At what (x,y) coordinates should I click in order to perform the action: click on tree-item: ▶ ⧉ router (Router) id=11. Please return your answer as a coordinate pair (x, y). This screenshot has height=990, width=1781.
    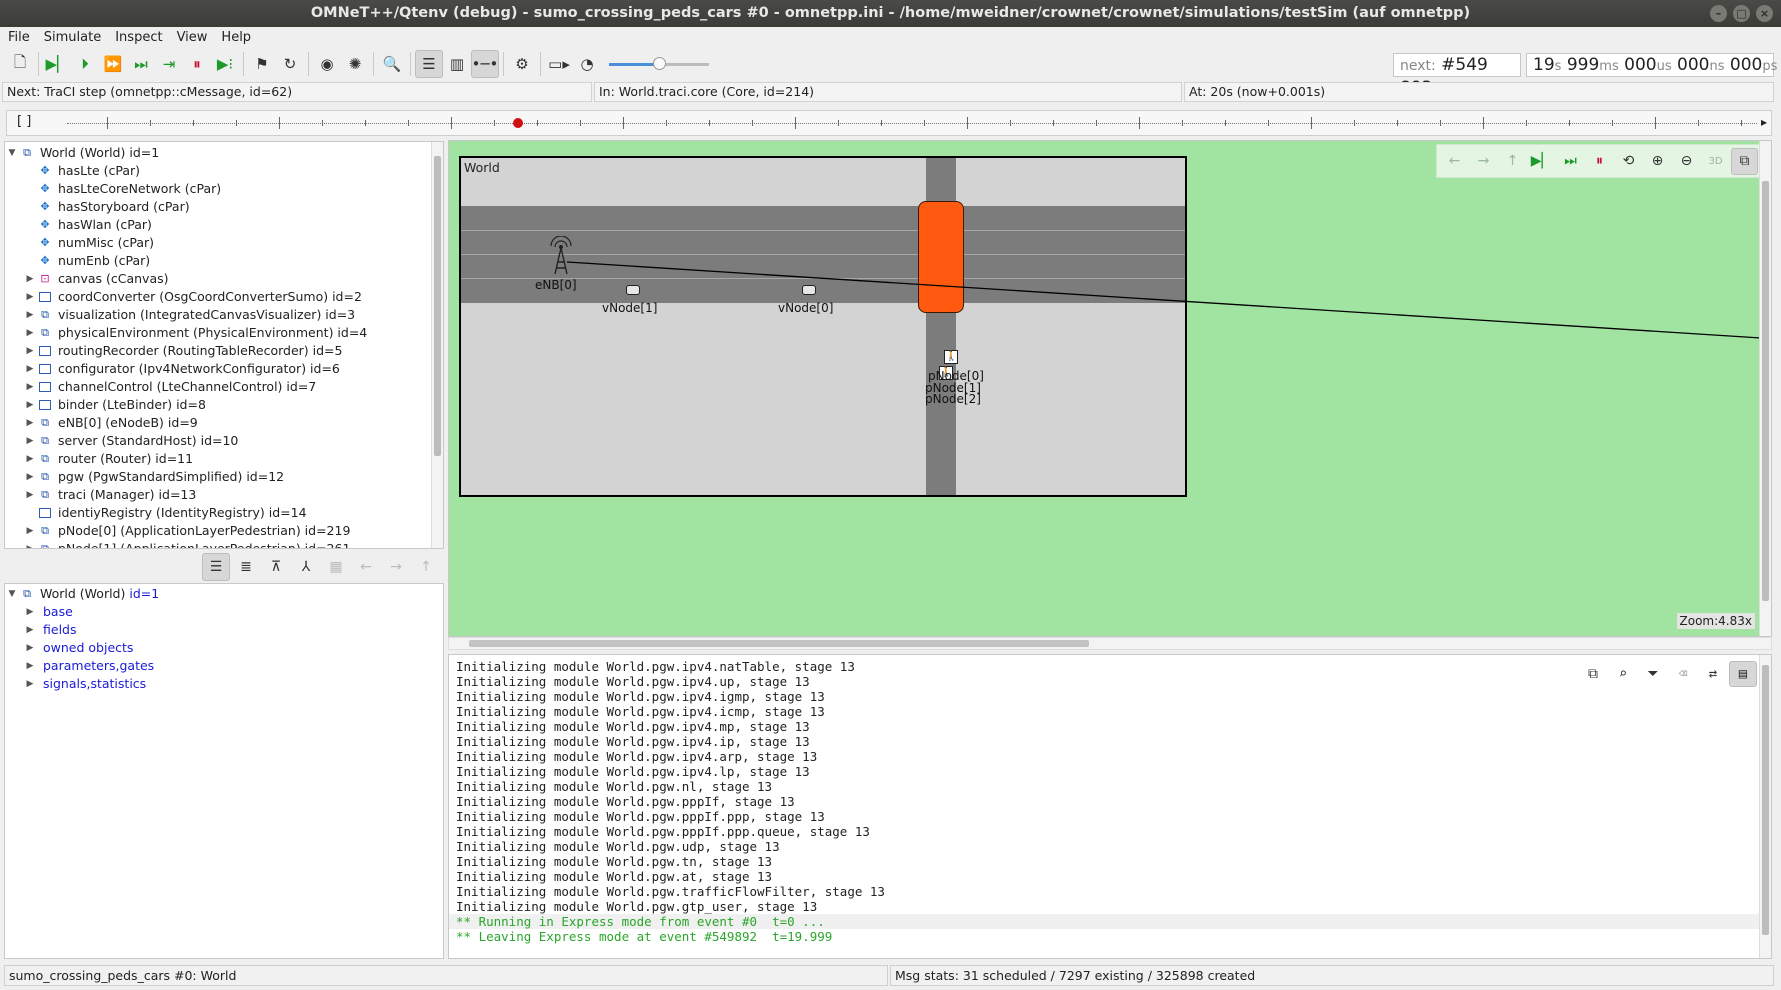
    Looking at the image, I should click on (224, 459).